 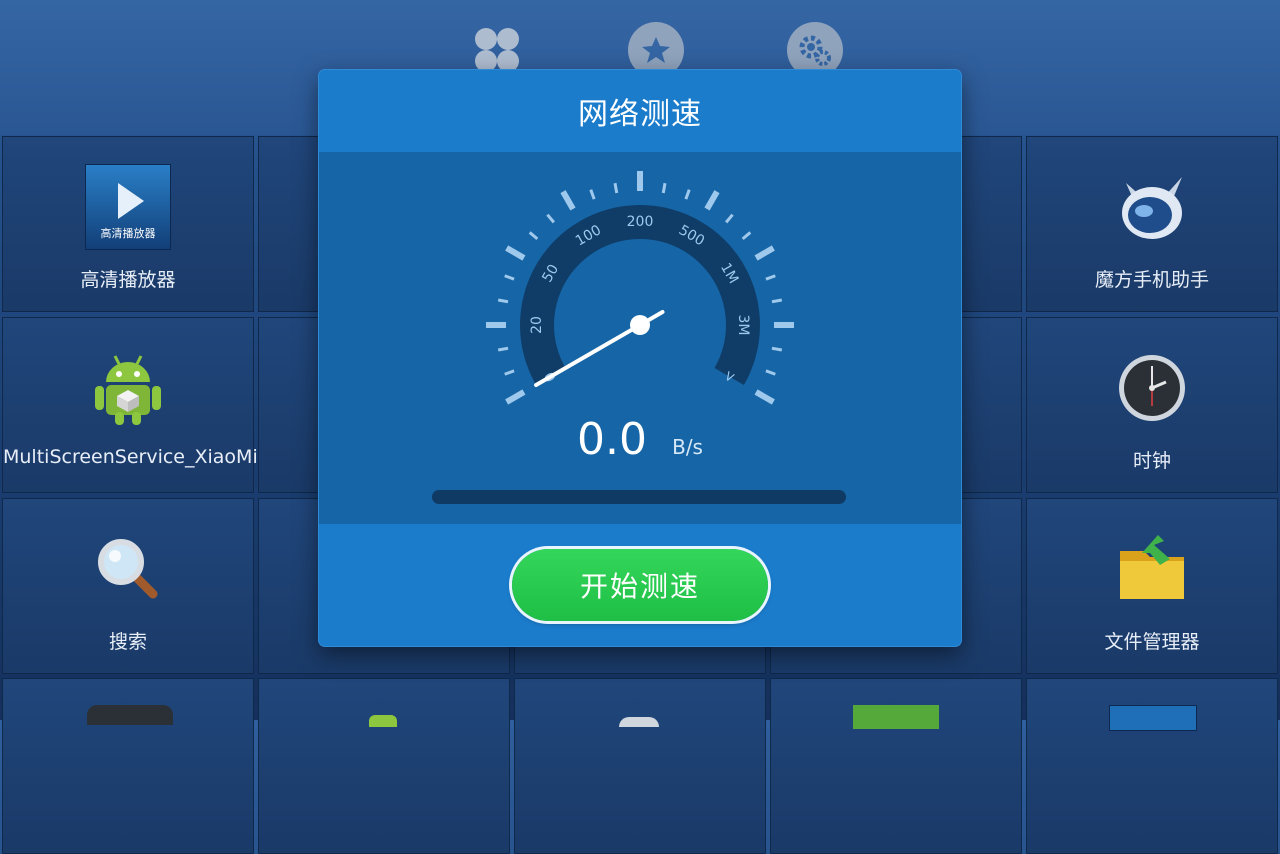 What do you see at coordinates (1152, 388) in the screenshot?
I see `clock-icon` at bounding box center [1152, 388].